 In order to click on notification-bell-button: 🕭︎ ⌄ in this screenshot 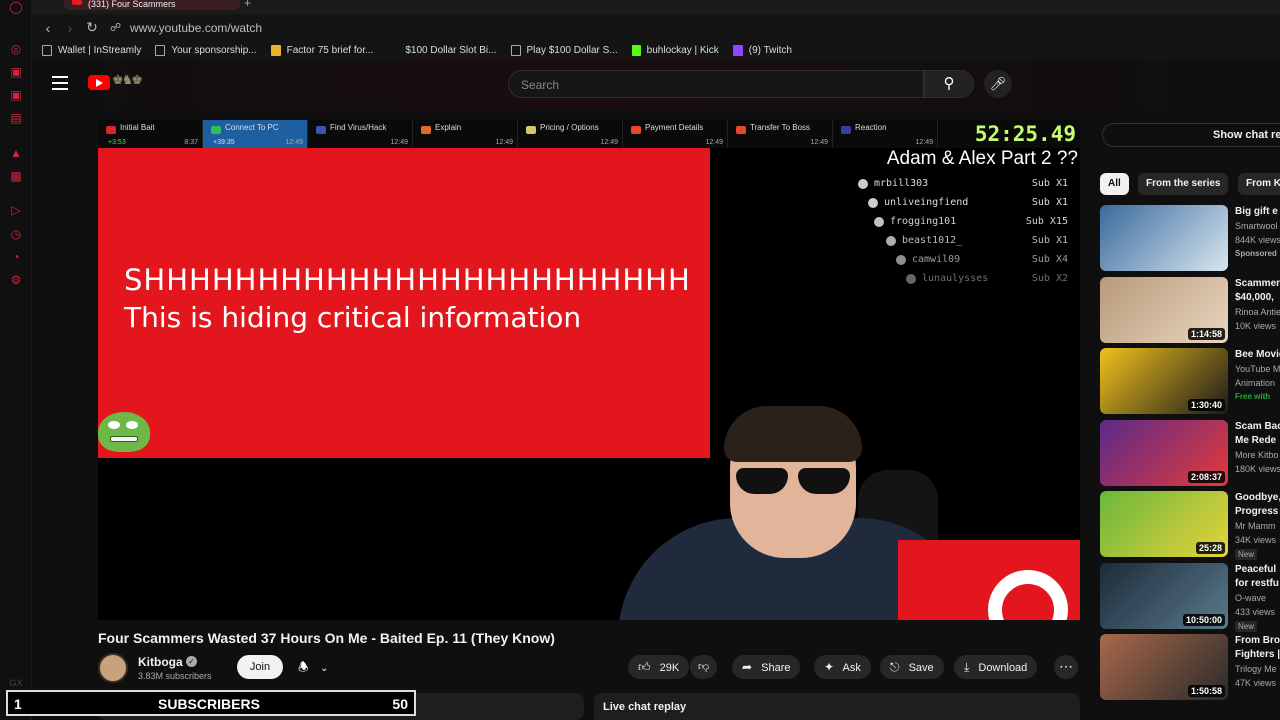, I will do `click(318, 667)`.